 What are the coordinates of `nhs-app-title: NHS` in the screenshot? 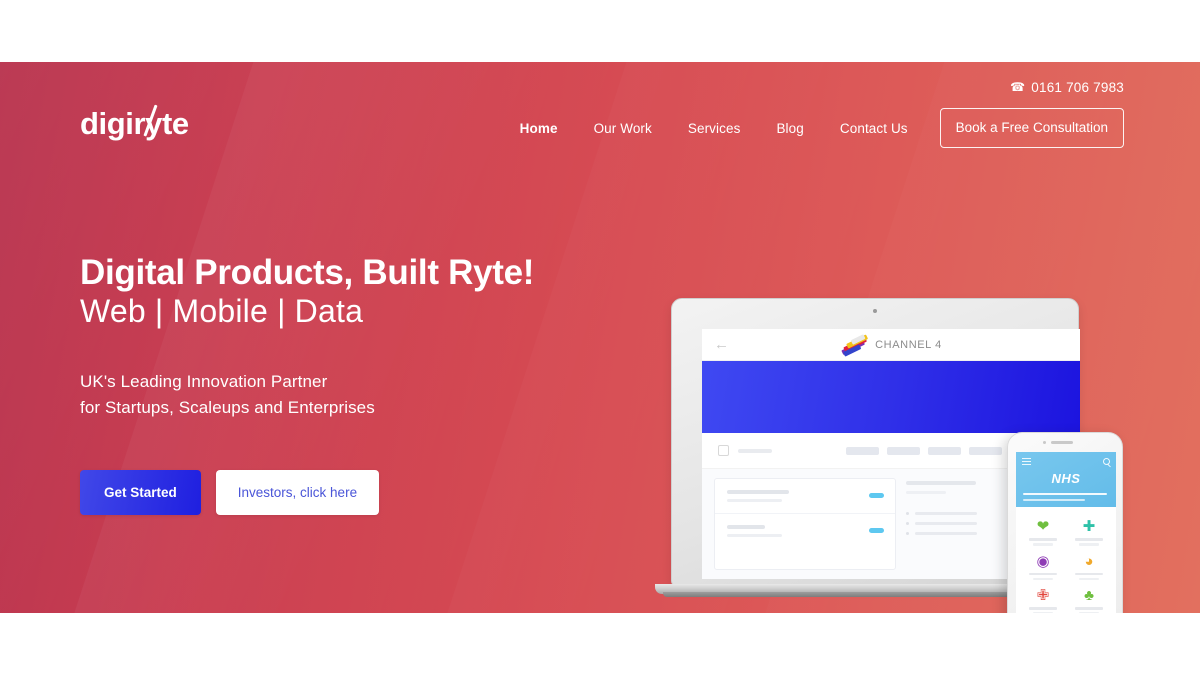 It's located at (1066, 478).